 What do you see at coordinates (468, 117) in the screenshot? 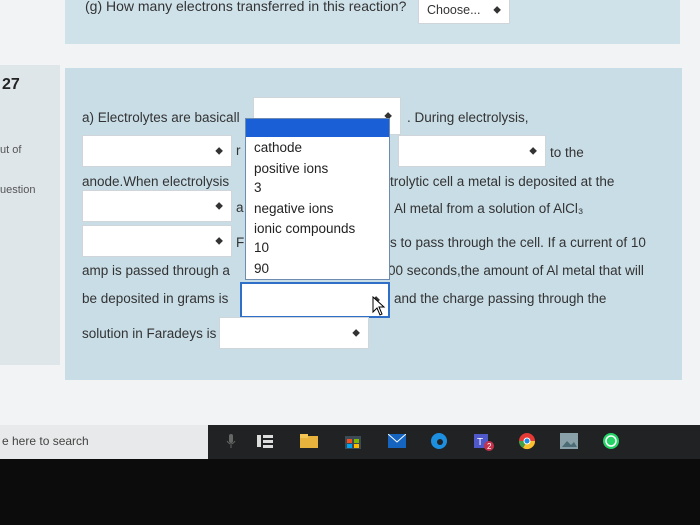
I see `text-line1b: . During electrolysis,` at bounding box center [468, 117].